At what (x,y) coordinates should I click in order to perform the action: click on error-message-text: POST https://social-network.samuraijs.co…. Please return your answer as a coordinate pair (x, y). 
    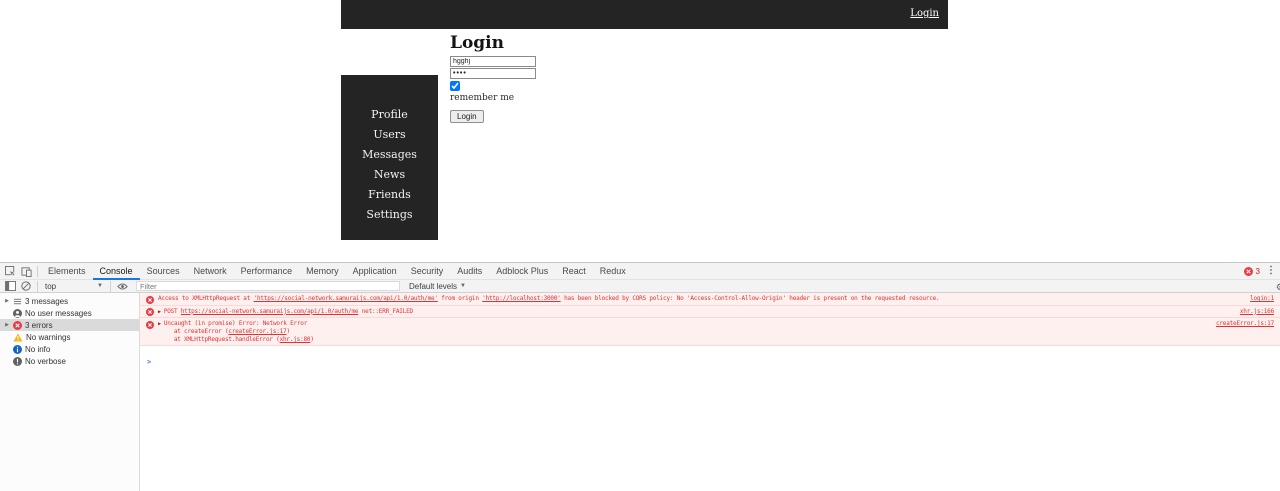
    Looking at the image, I should click on (288, 311).